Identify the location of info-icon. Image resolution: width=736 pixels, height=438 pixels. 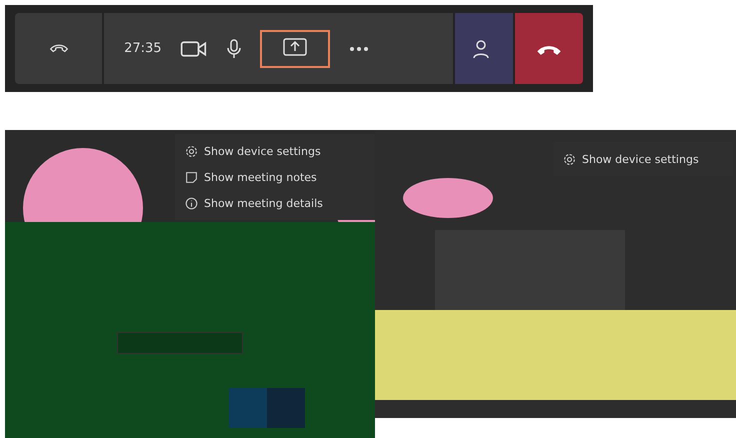
(191, 203).